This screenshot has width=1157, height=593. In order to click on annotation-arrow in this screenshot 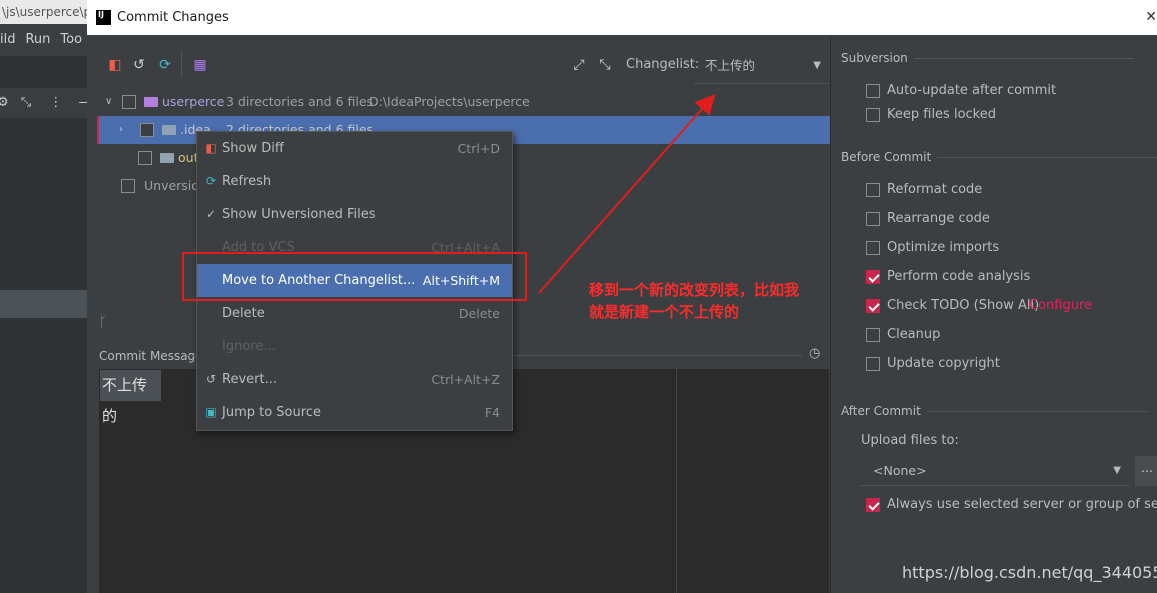, I will do `click(627, 194)`.